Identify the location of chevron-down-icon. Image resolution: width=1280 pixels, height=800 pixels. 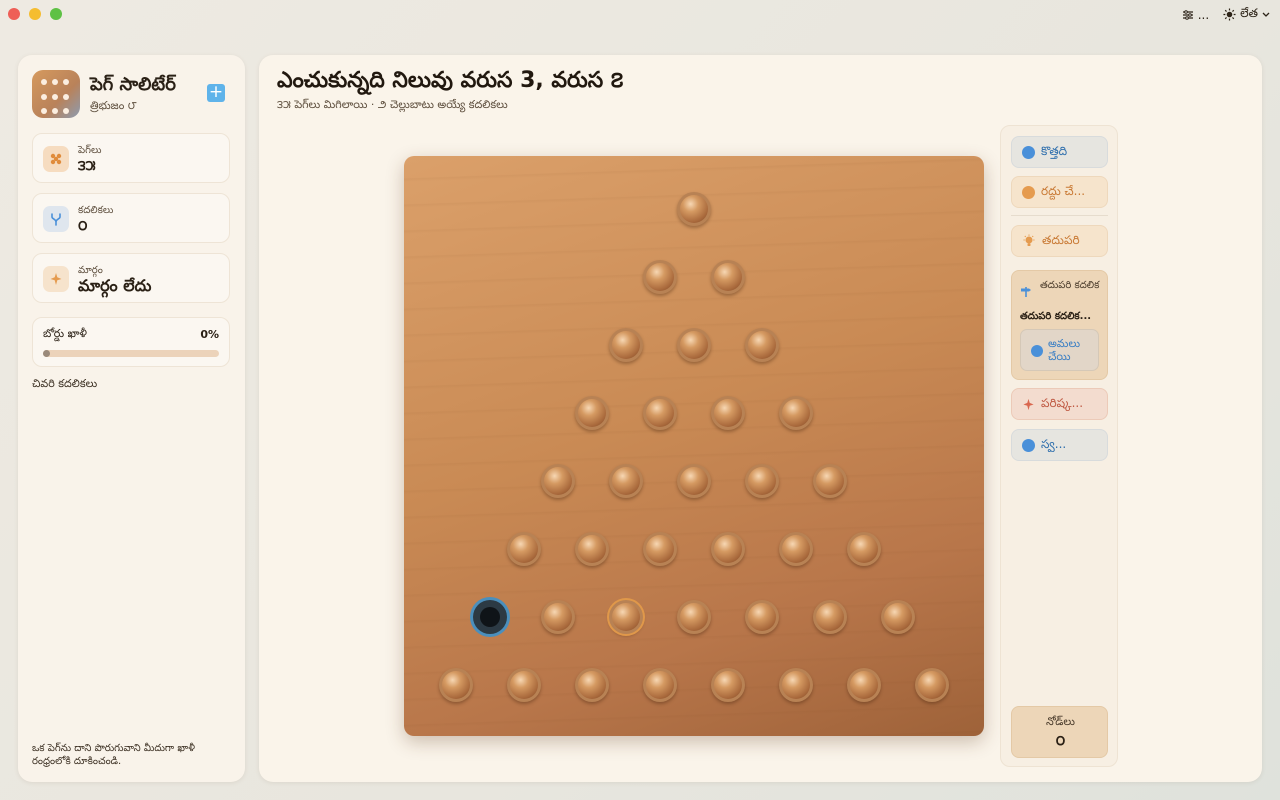
(1266, 14).